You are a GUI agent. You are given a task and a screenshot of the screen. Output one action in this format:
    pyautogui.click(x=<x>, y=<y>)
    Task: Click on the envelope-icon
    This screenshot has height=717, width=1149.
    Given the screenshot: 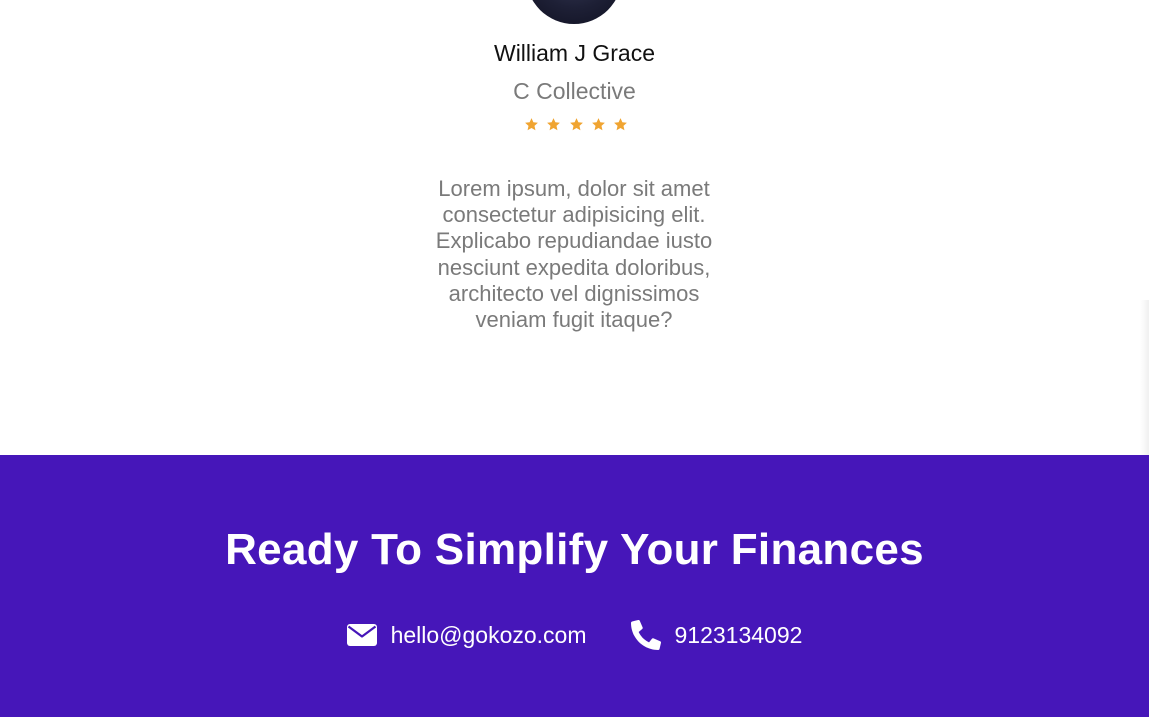 What is the action you would take?
    pyautogui.click(x=361, y=635)
    